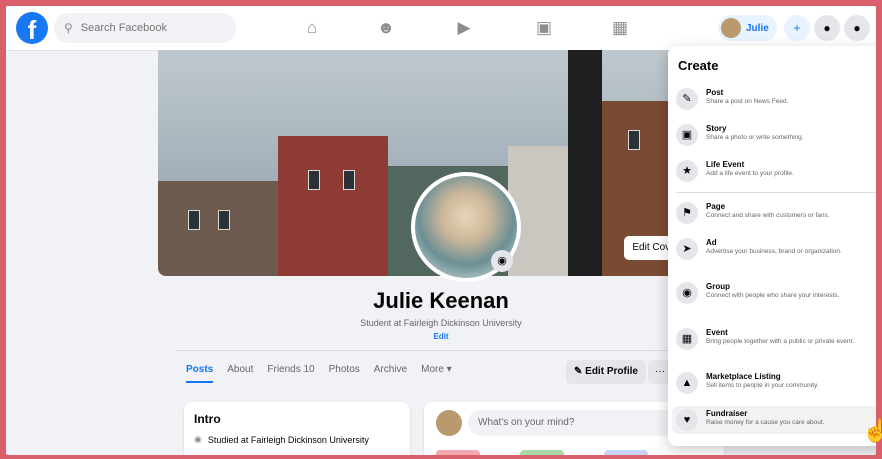  What do you see at coordinates (606, 372) in the screenshot?
I see `edit-profile-button: ✎ Edit Profile` at bounding box center [606, 372].